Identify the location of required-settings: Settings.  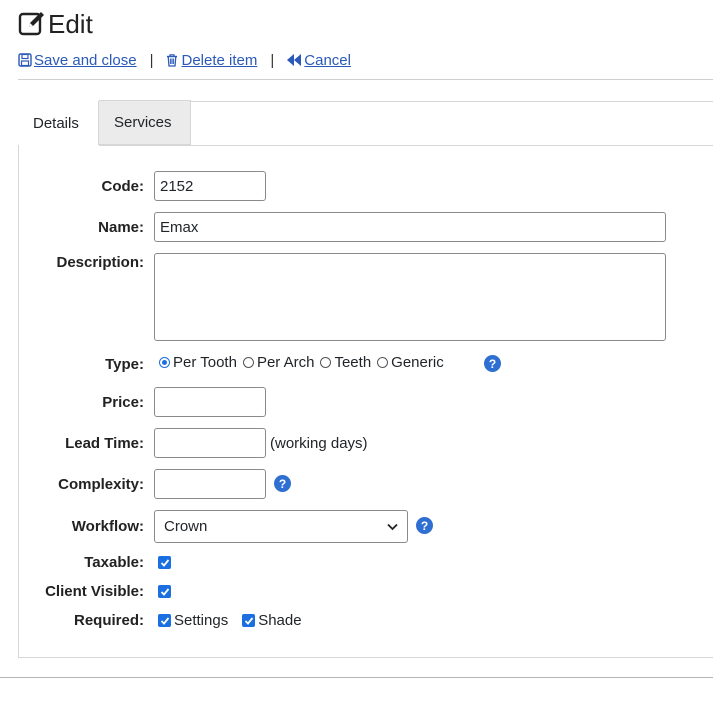
(193, 620).